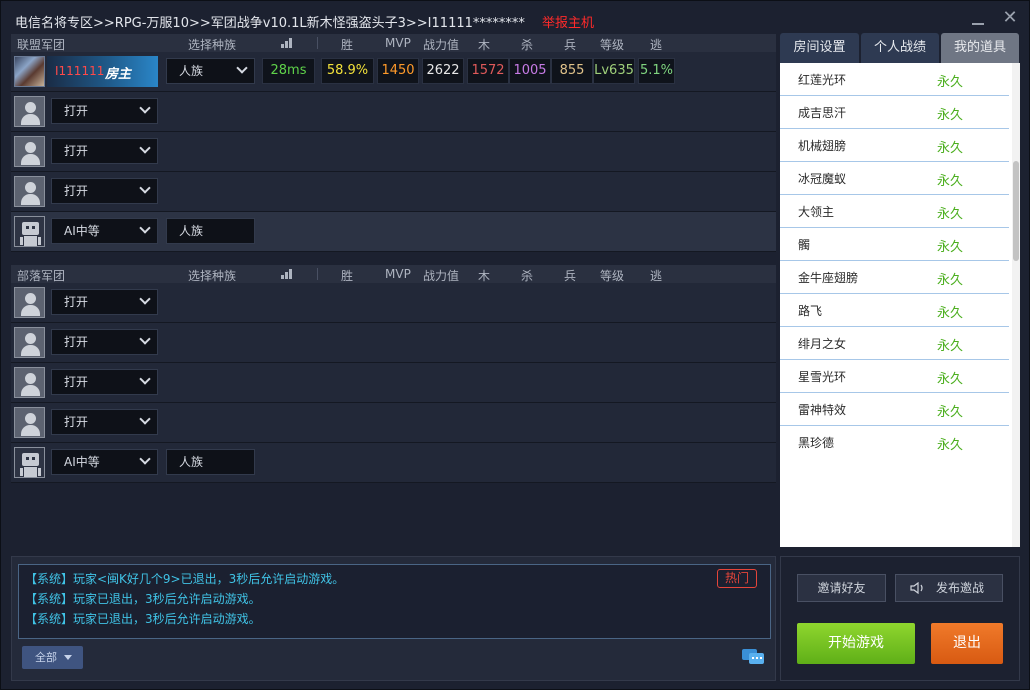  Describe the element at coordinates (894, 409) in the screenshot. I see `list-item: 雷神特效 永久` at that location.